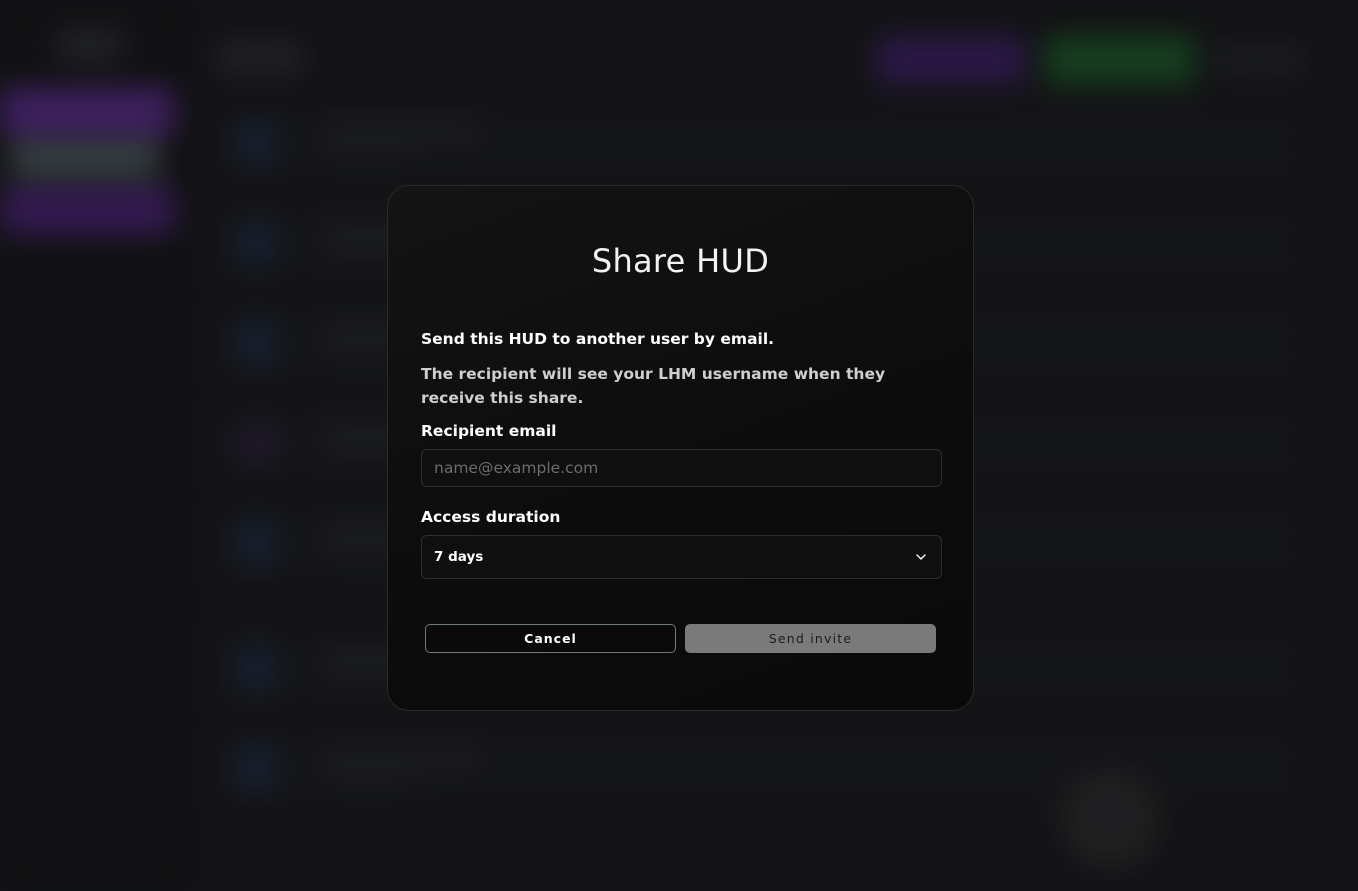 The height and width of the screenshot is (891, 1358). I want to click on recipient-email-label: Recipient email, so click(489, 431).